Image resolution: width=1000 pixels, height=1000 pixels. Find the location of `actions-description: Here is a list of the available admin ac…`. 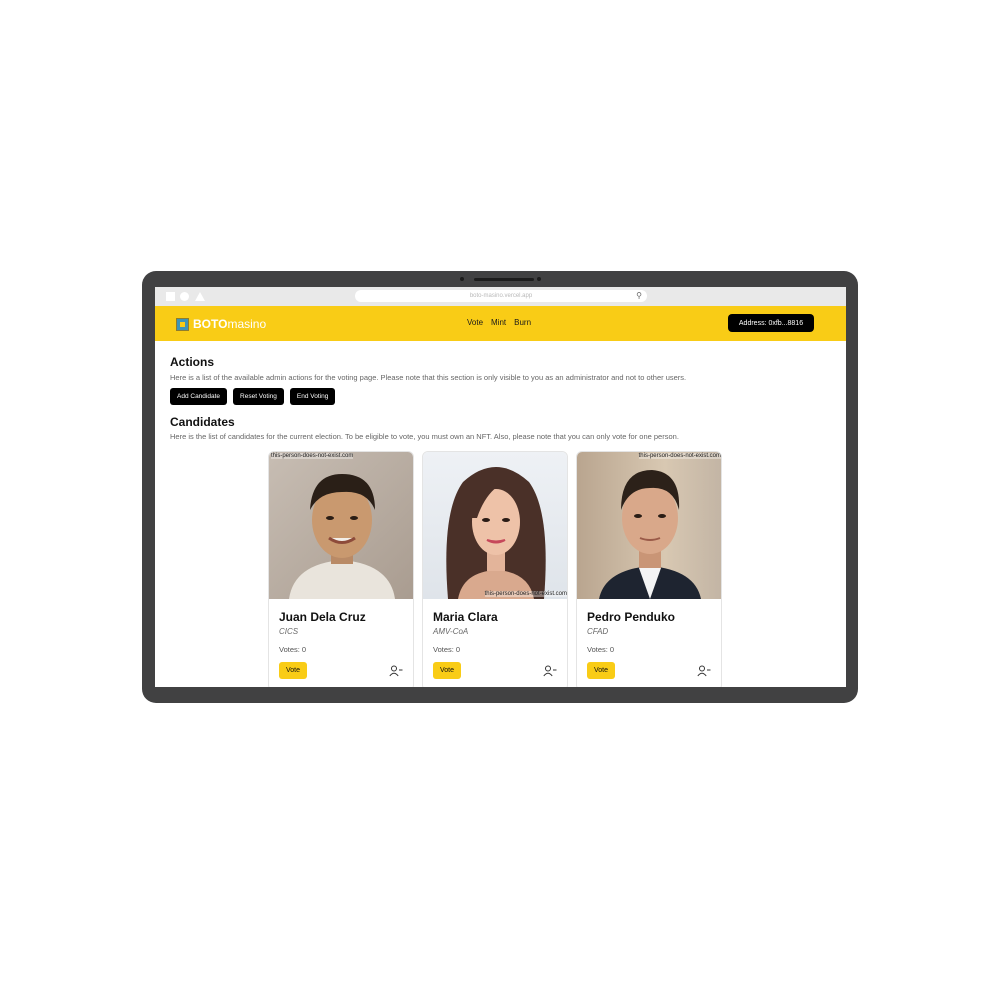

actions-description: Here is a list of the available admin ac… is located at coordinates (428, 377).